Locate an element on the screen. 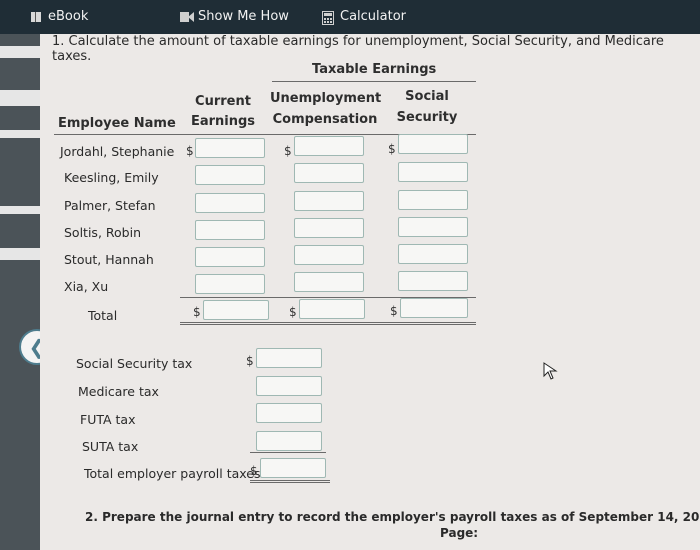 The image size is (700, 550). social-security-header-line2: Security is located at coordinates (427, 117).